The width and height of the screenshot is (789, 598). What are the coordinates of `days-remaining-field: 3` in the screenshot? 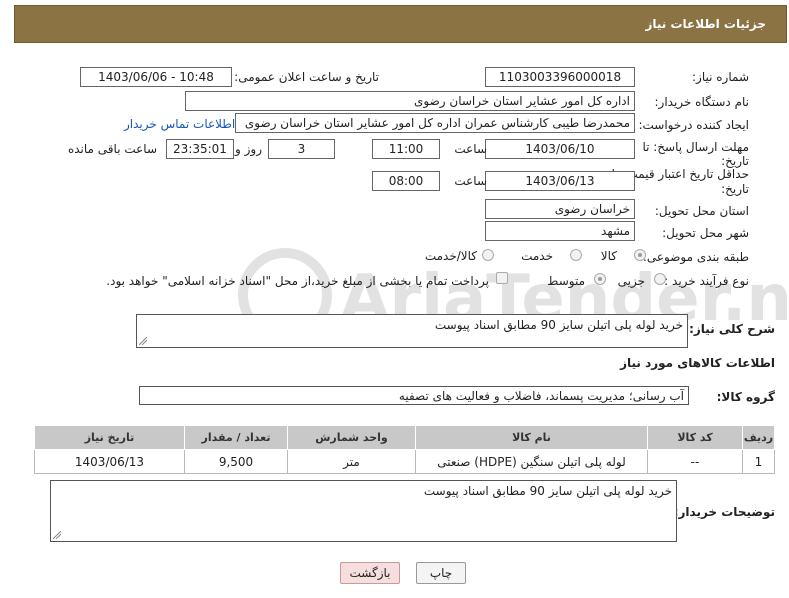 It's located at (301, 149).